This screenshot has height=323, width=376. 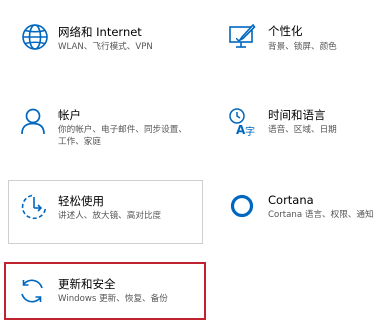 What do you see at coordinates (113, 299) in the screenshot?
I see `tile-description: Windows 更新、恢复、备份` at bounding box center [113, 299].